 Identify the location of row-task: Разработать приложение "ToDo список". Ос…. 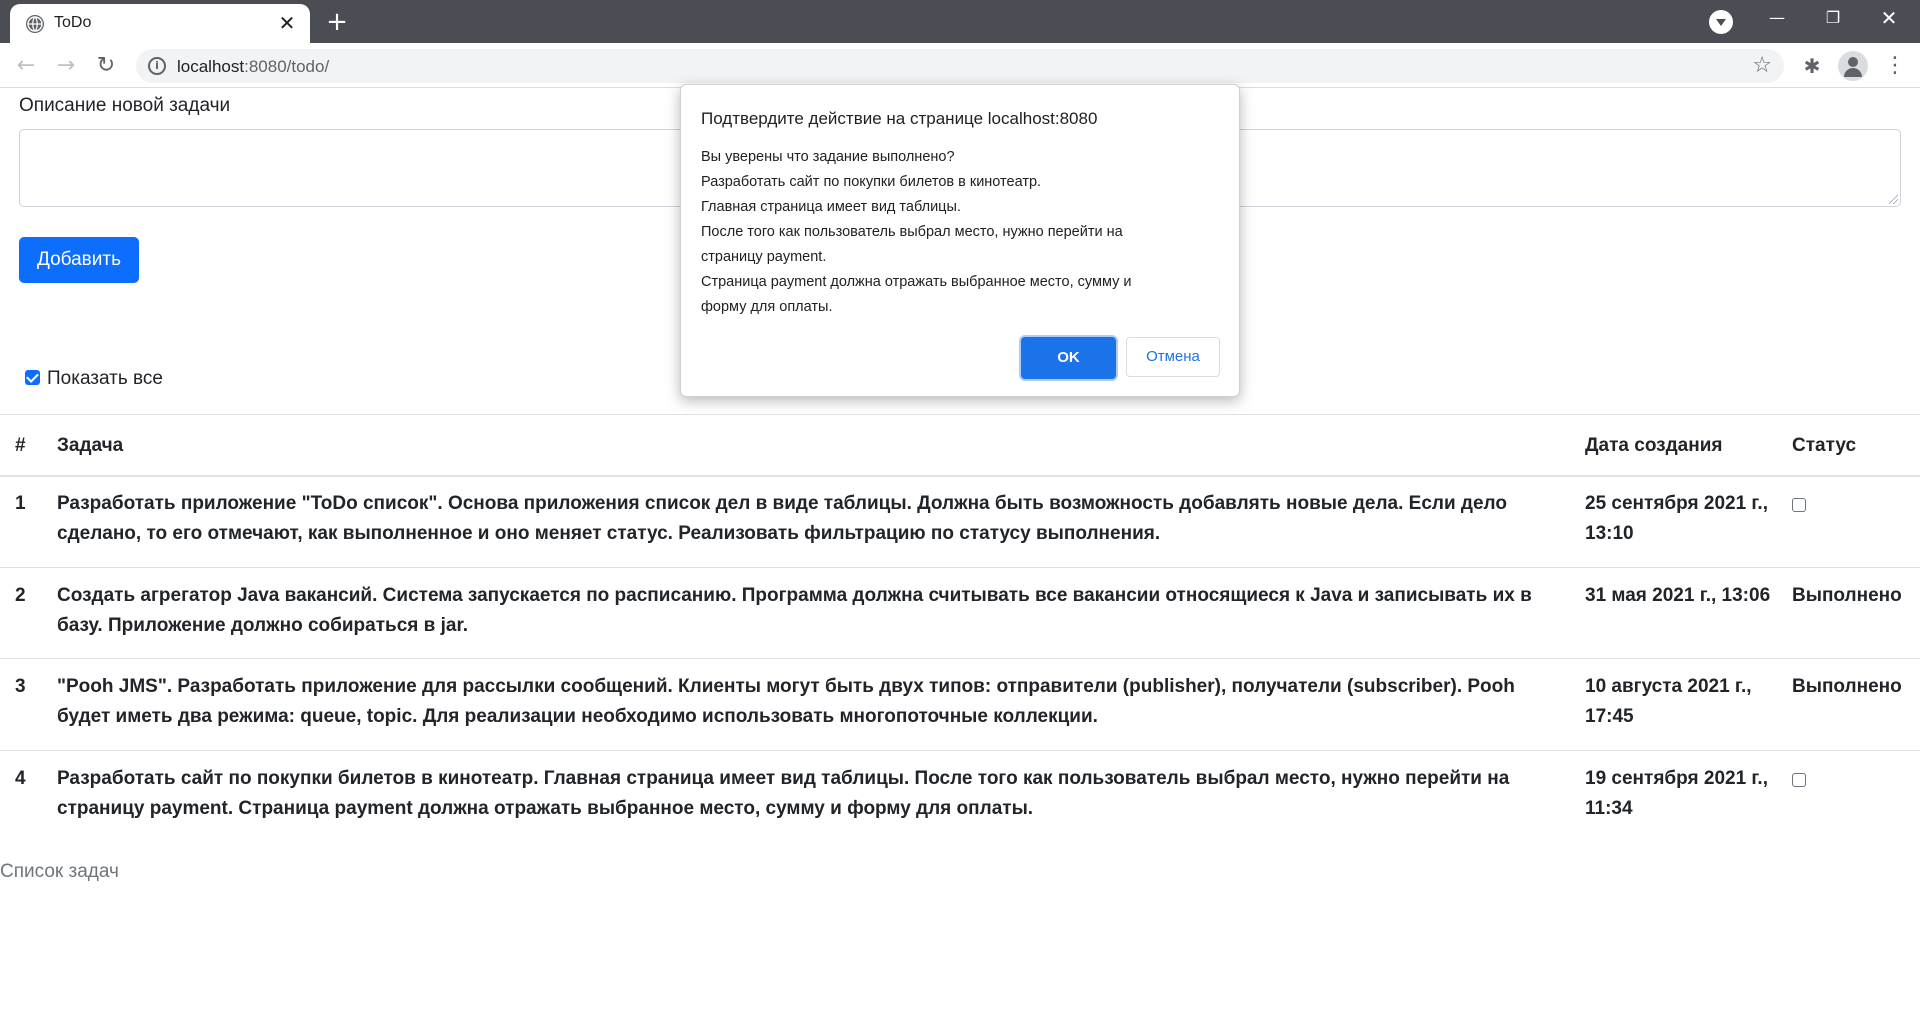
(782, 518).